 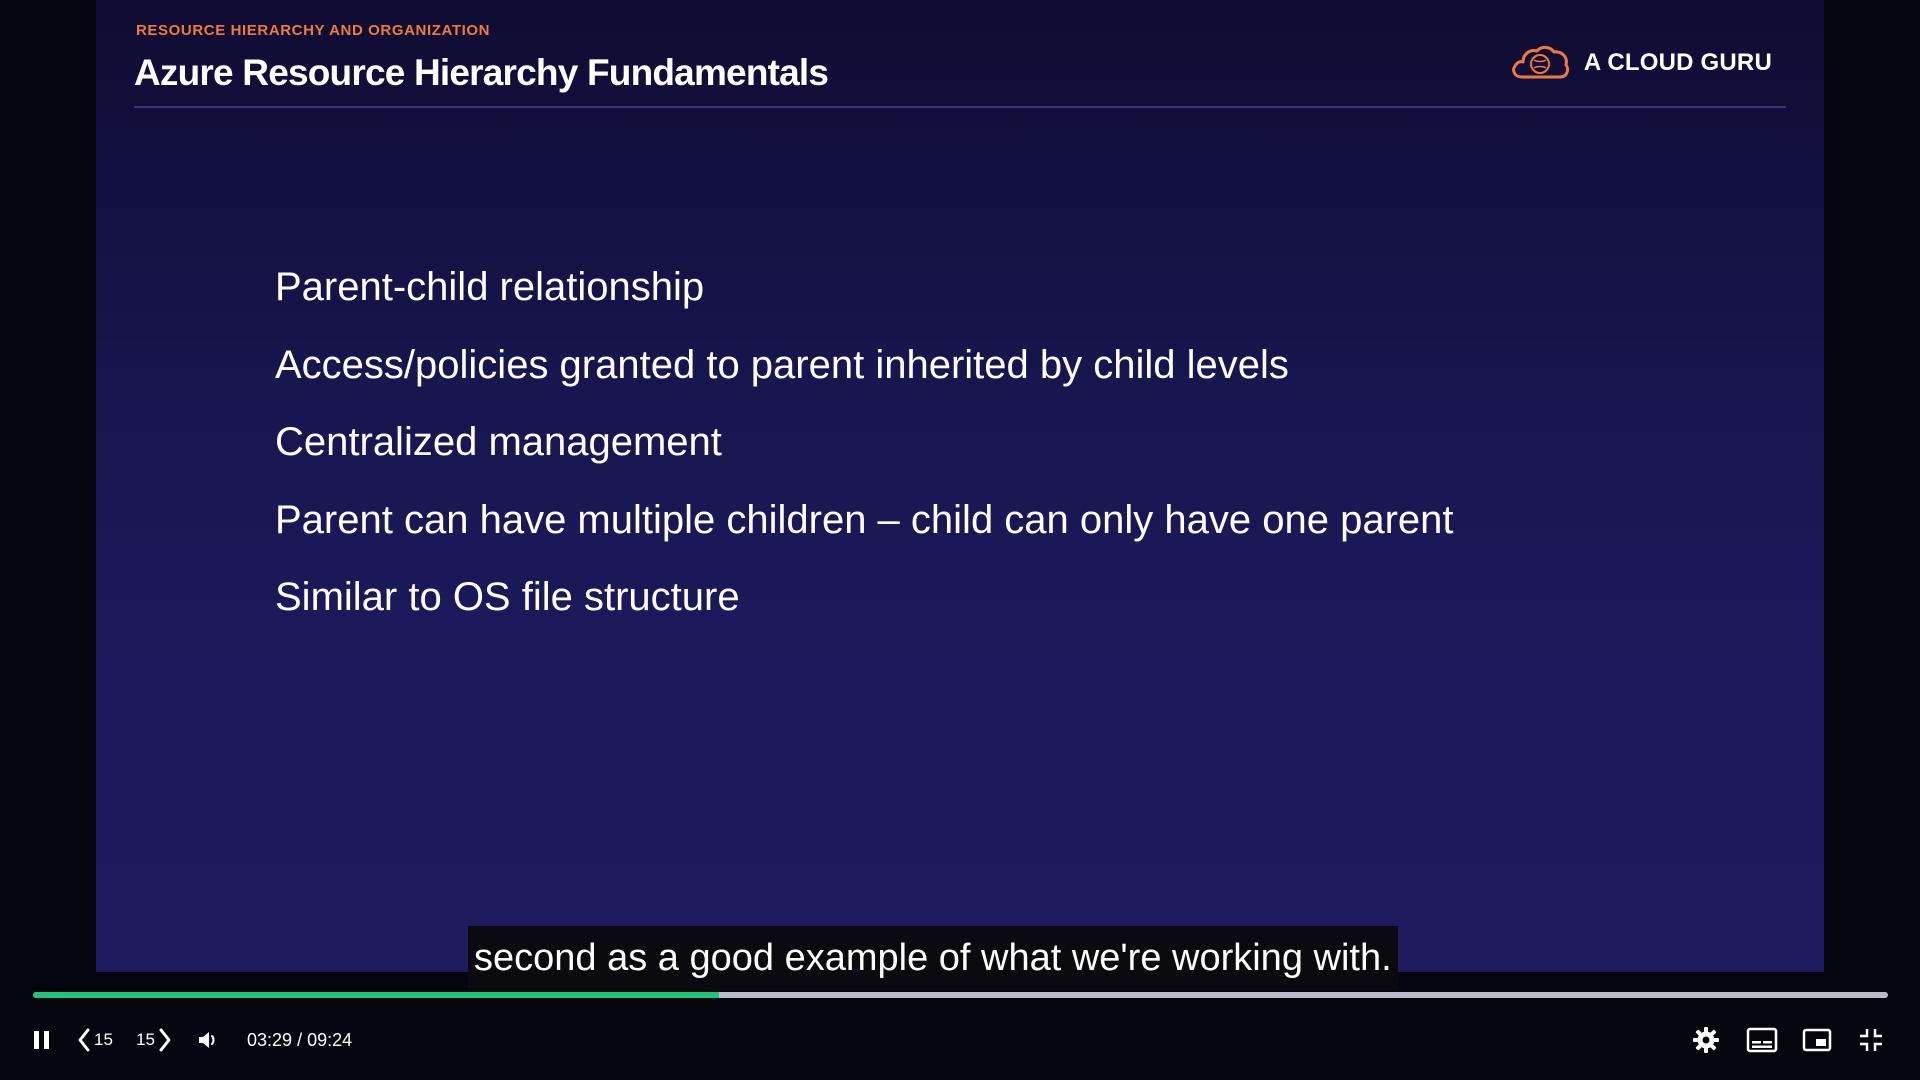 What do you see at coordinates (313, 30) in the screenshot?
I see `section-label: RESOURCE HIERARCHY AND ORGANIZATION` at bounding box center [313, 30].